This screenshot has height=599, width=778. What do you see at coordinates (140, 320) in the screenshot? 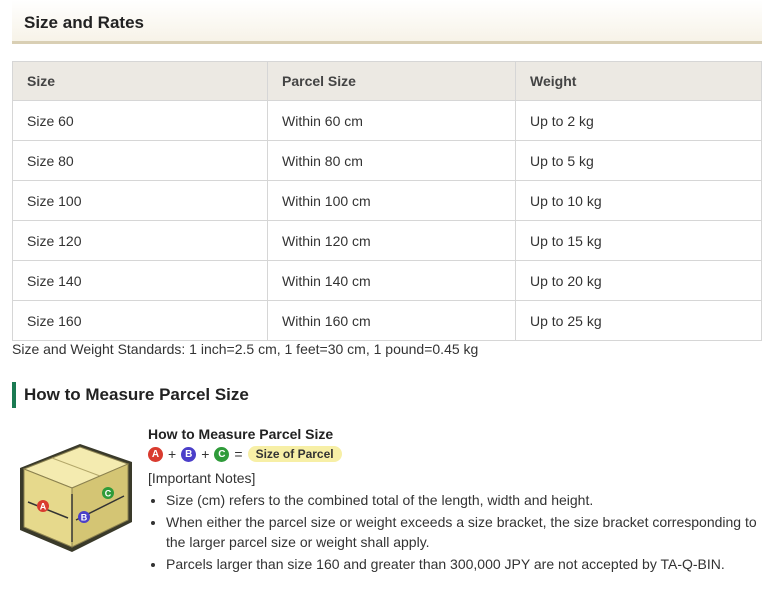
I see `size-cell: Size 160` at bounding box center [140, 320].